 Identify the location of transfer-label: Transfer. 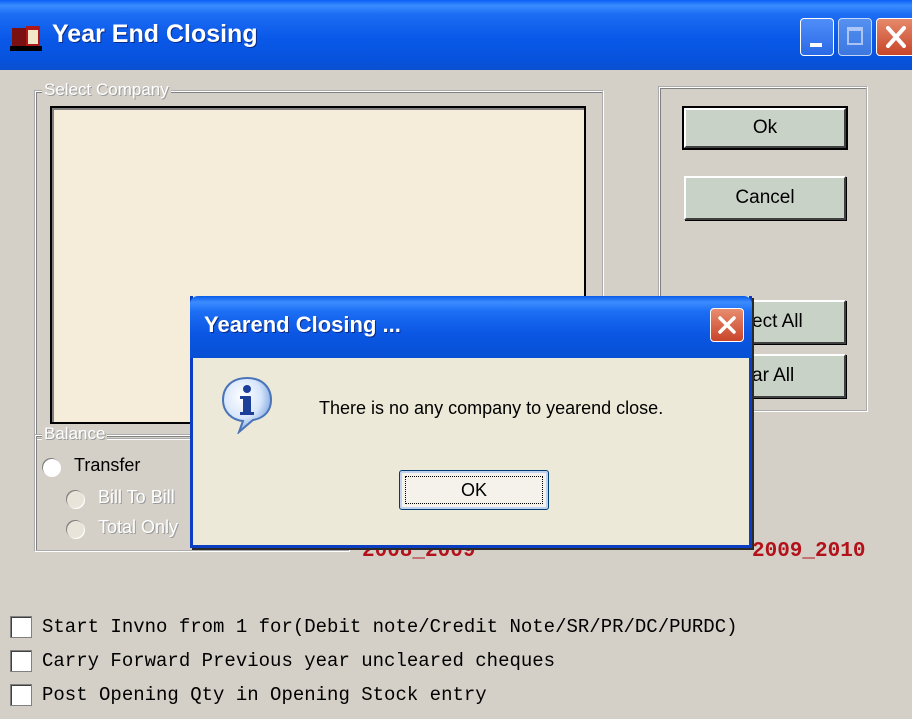
(107, 465).